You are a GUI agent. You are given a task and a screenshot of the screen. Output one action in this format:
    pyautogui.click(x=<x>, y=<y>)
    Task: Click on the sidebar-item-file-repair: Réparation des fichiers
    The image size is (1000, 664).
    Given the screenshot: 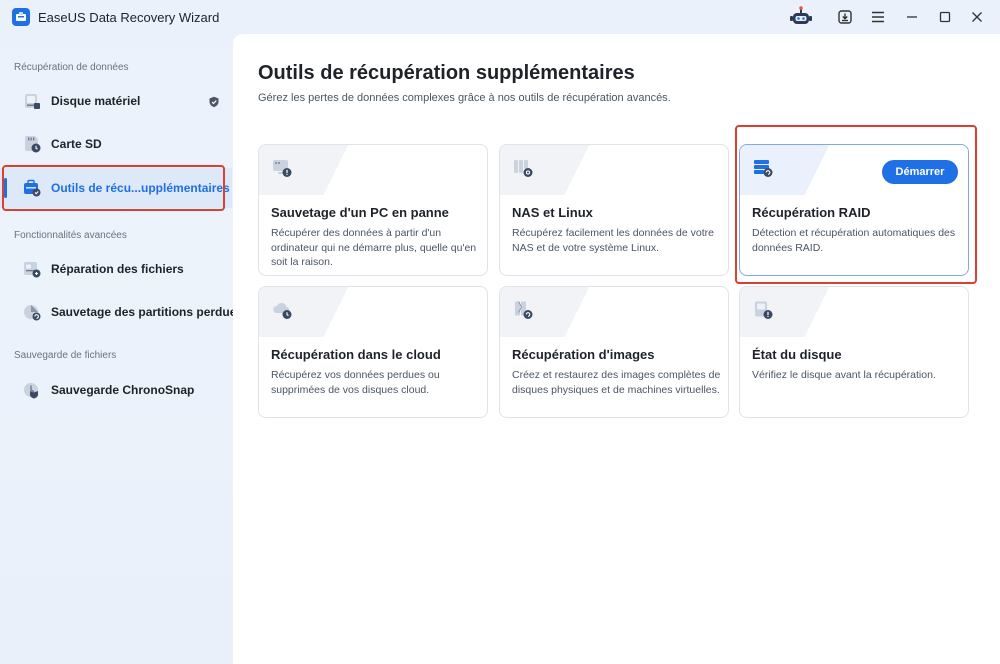 What is the action you would take?
    pyautogui.click(x=116, y=269)
    